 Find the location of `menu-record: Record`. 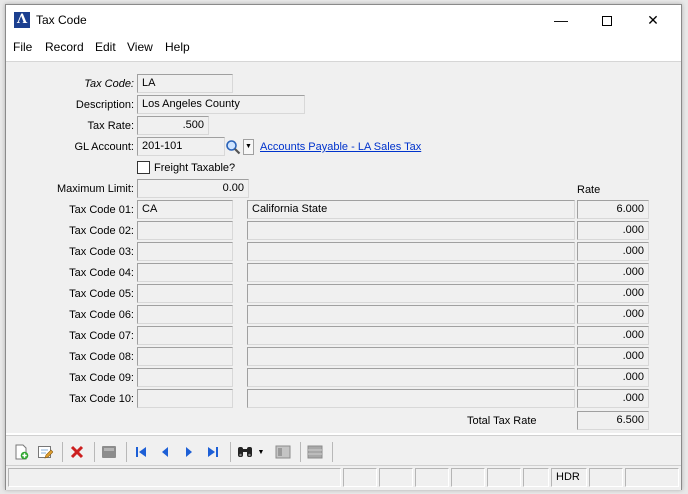

menu-record: Record is located at coordinates (64, 47).